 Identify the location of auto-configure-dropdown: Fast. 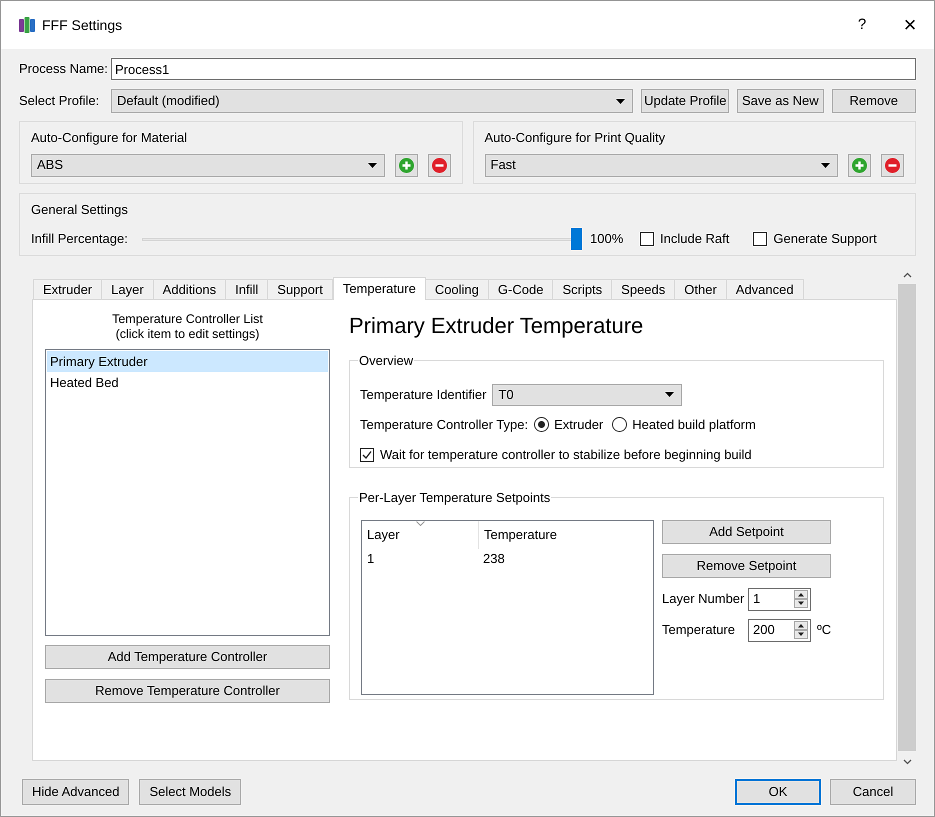
(661, 165).